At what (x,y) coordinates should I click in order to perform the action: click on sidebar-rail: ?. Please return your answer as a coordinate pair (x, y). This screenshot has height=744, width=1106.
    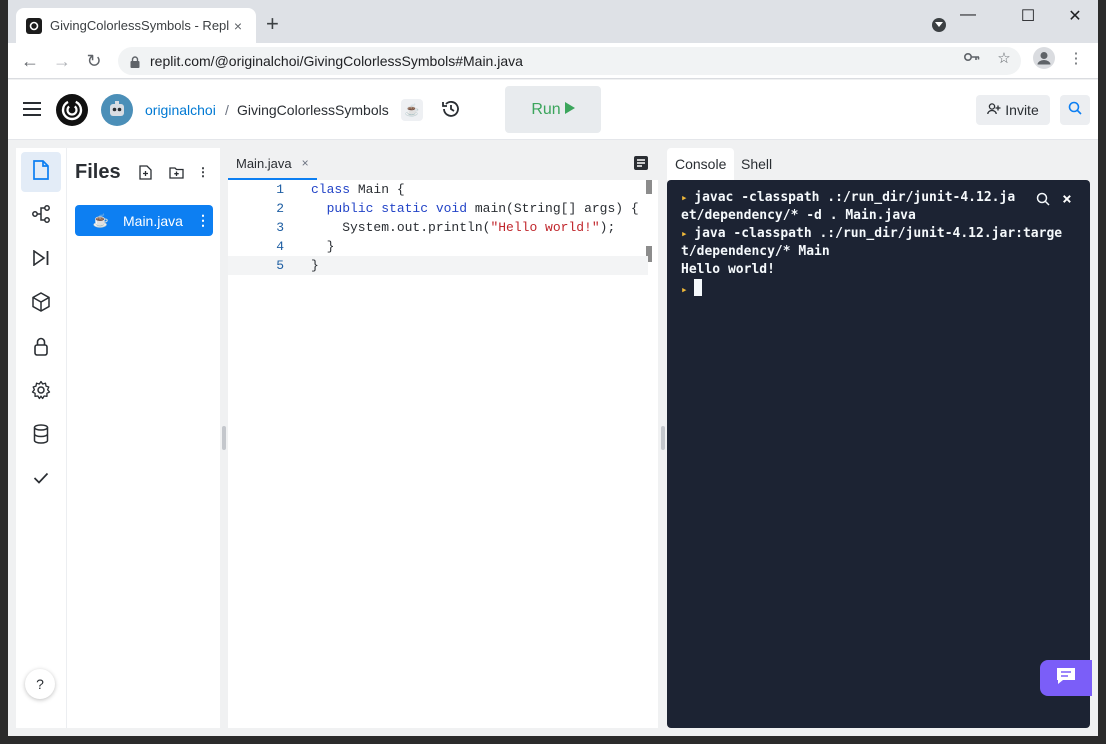
    Looking at the image, I should click on (41, 438).